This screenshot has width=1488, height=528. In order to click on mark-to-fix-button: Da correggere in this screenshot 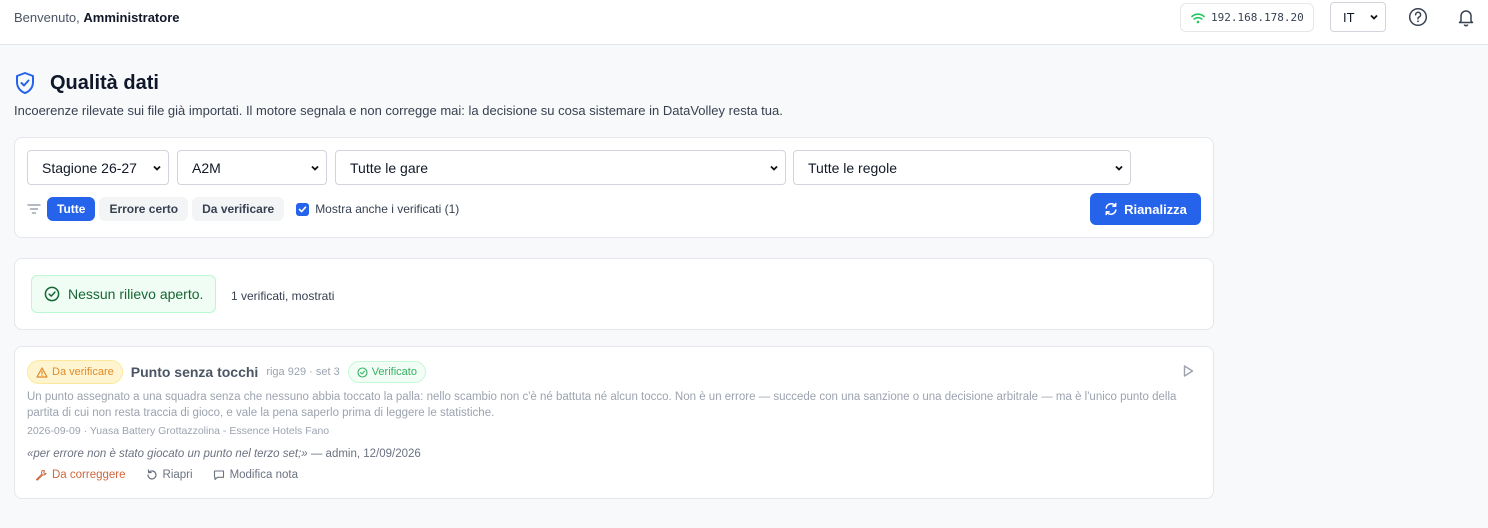, I will do `click(80, 475)`.